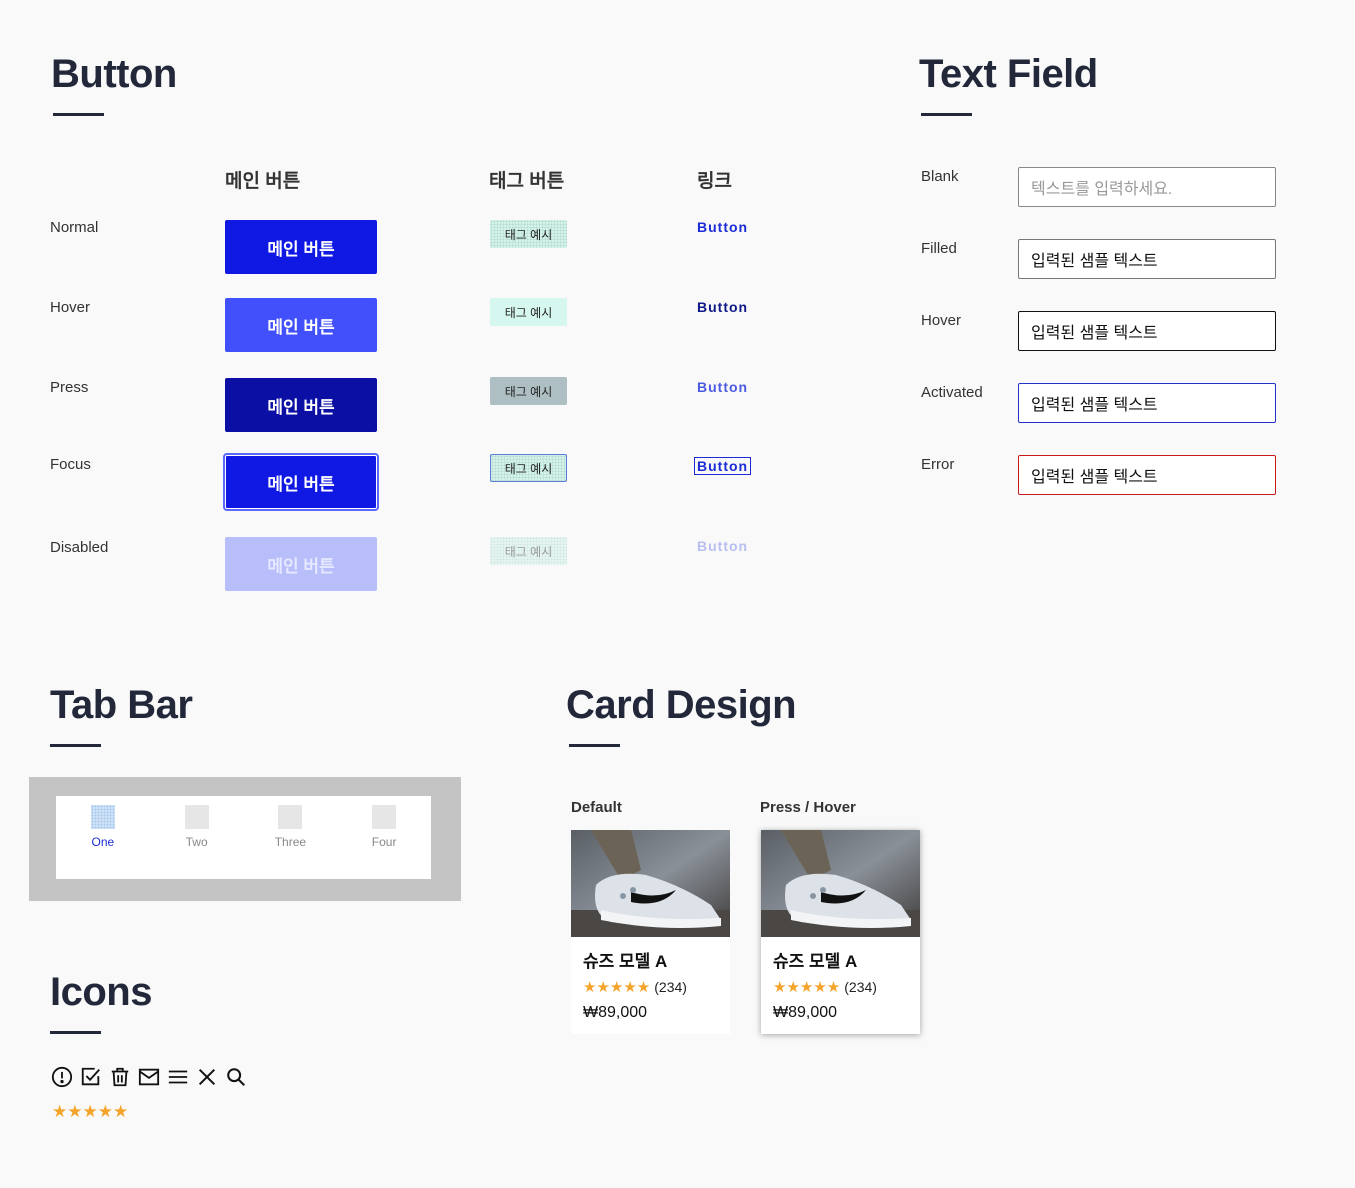 Image resolution: width=1355 pixels, height=1188 pixels. I want to click on text-field-error: 입력된 샘플 텍스트, so click(1147, 475).